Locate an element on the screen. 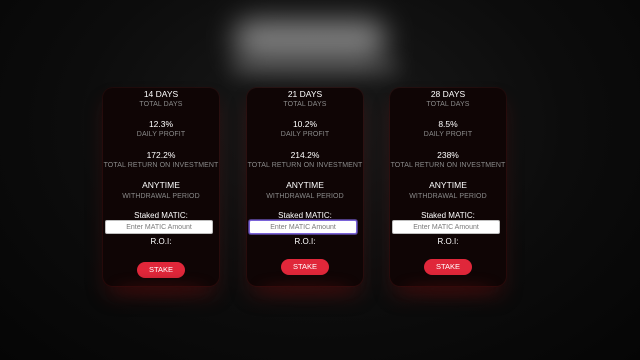 This screenshot has height=360, width=640. total-return-value: 238% is located at coordinates (448, 155).